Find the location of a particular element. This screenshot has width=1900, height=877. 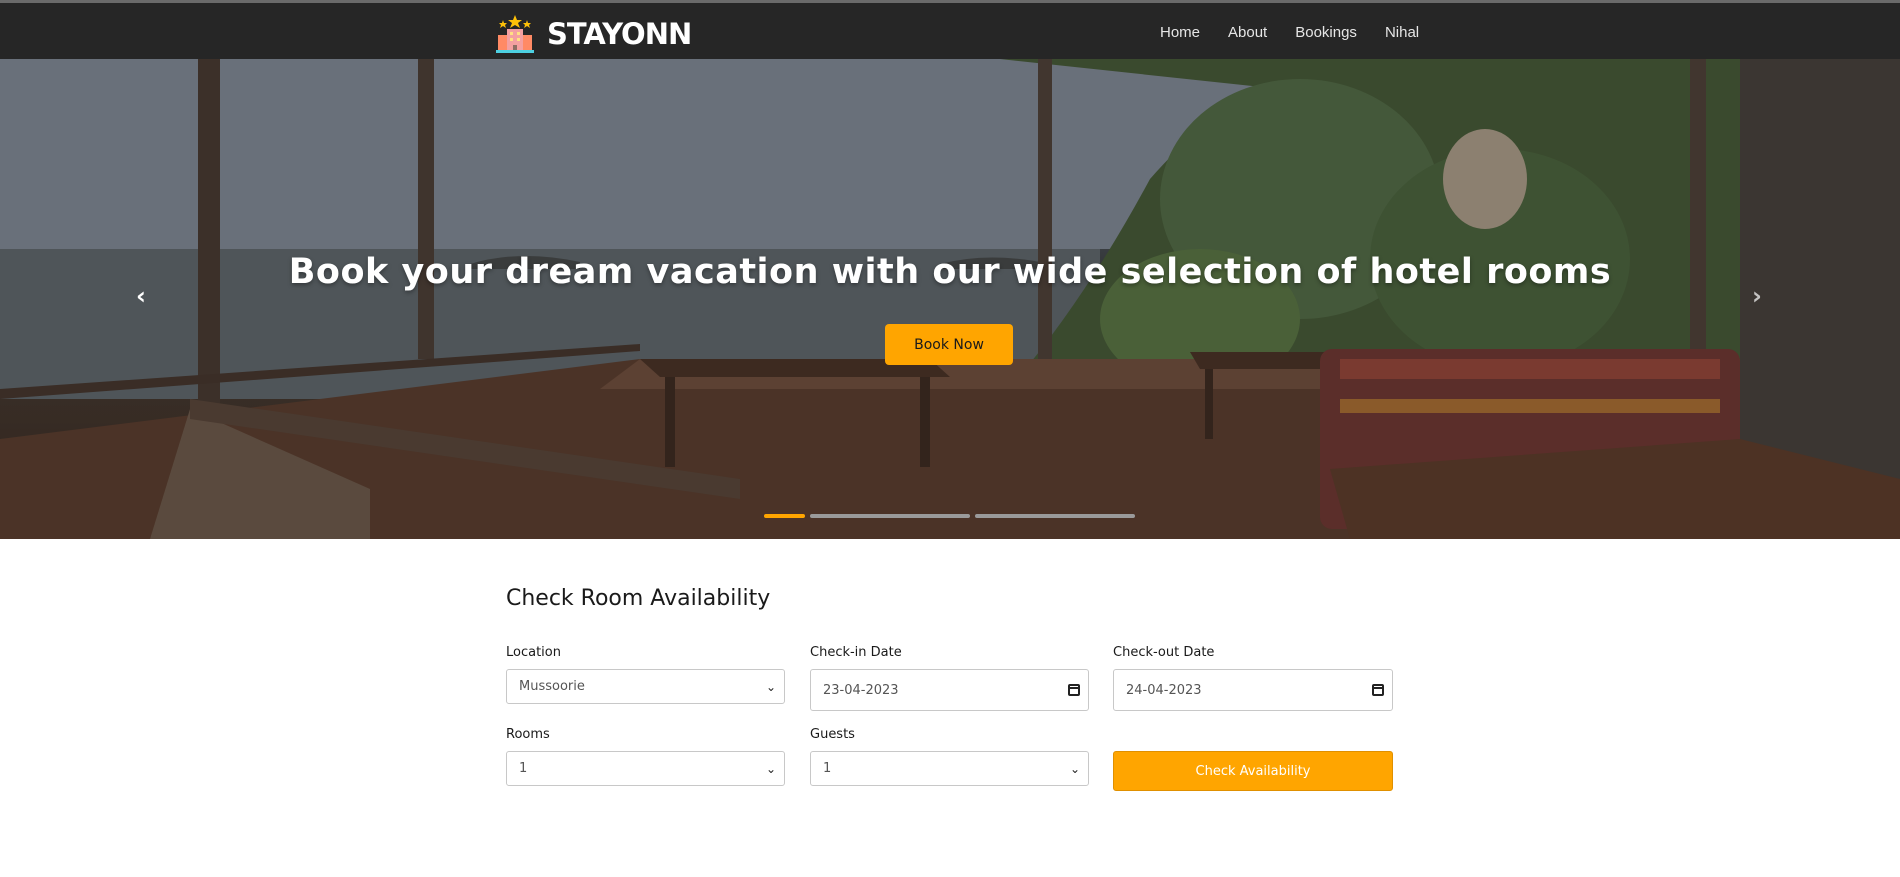

nav-links: Home About Bookings Nihal is located at coordinates (1296, 32).